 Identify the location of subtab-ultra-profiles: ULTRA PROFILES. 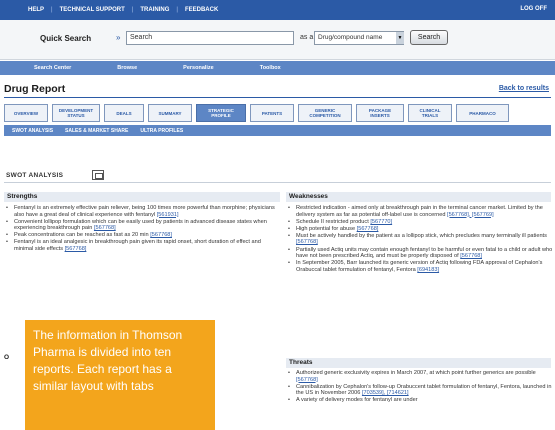
(161, 131).